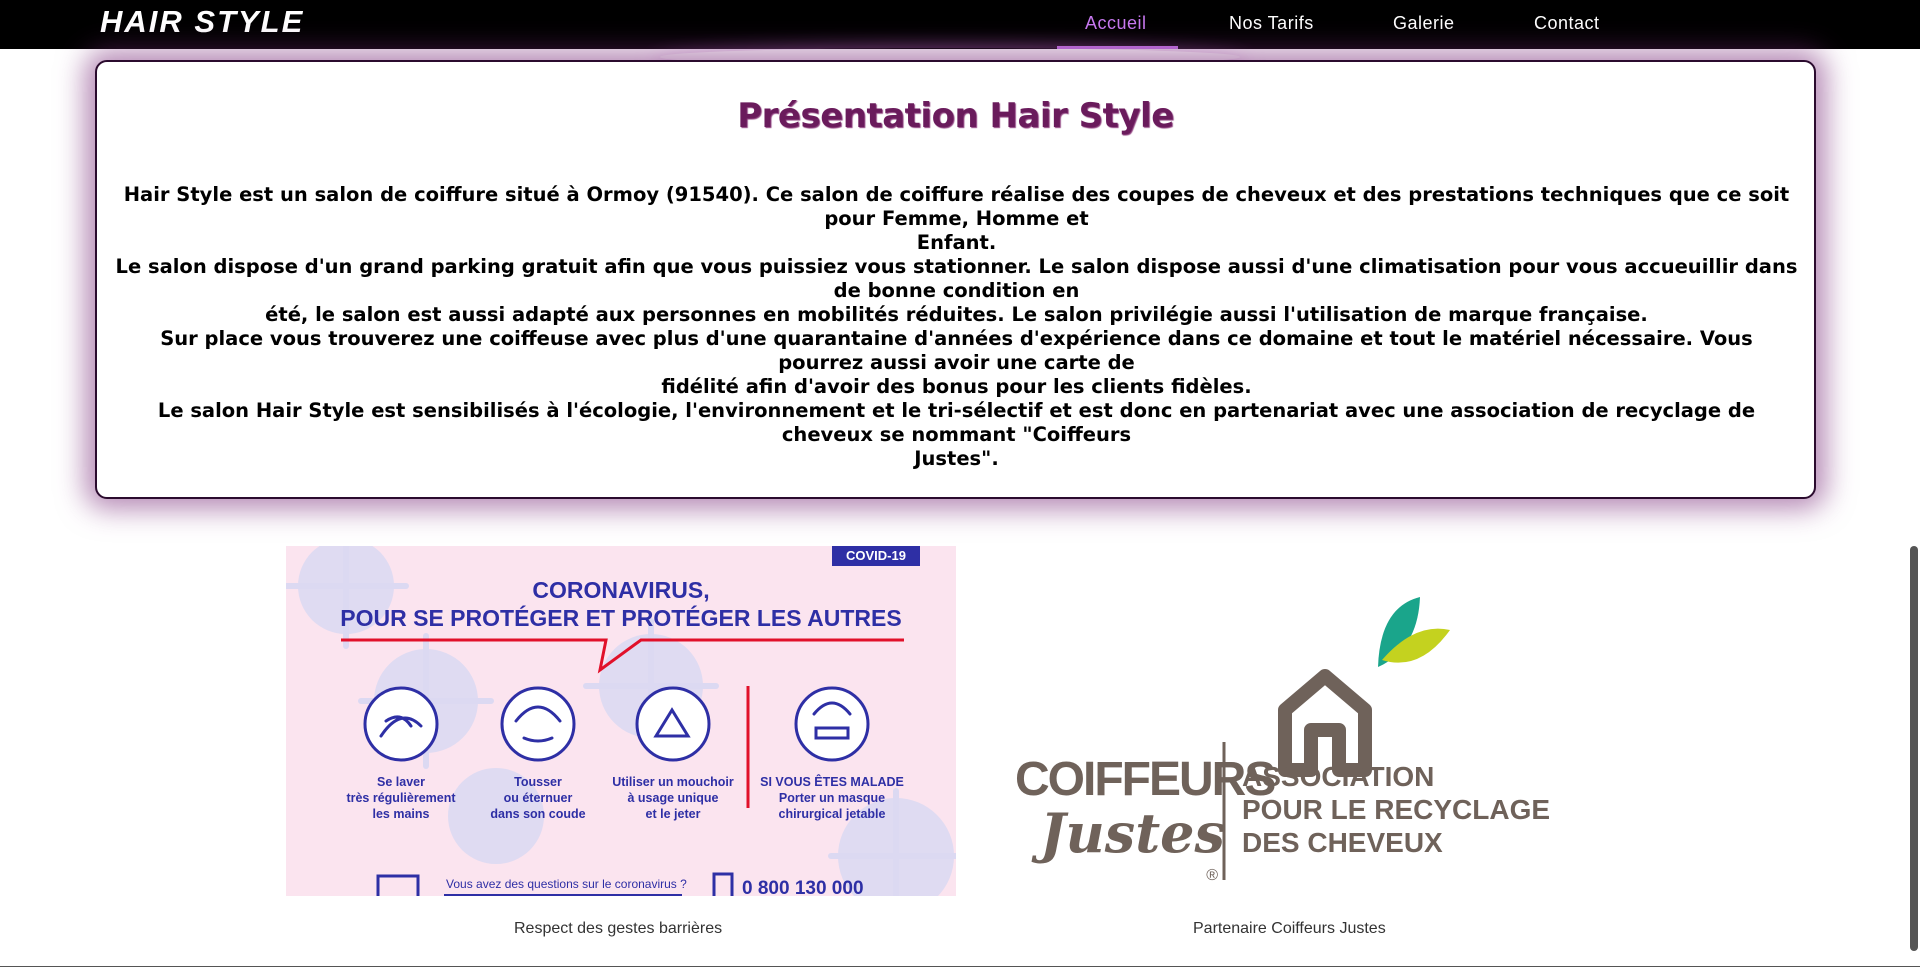 The height and width of the screenshot is (970, 1920). Describe the element at coordinates (832, 798) in the screenshot. I see `gesture-4-line2: Porter un masque` at that location.